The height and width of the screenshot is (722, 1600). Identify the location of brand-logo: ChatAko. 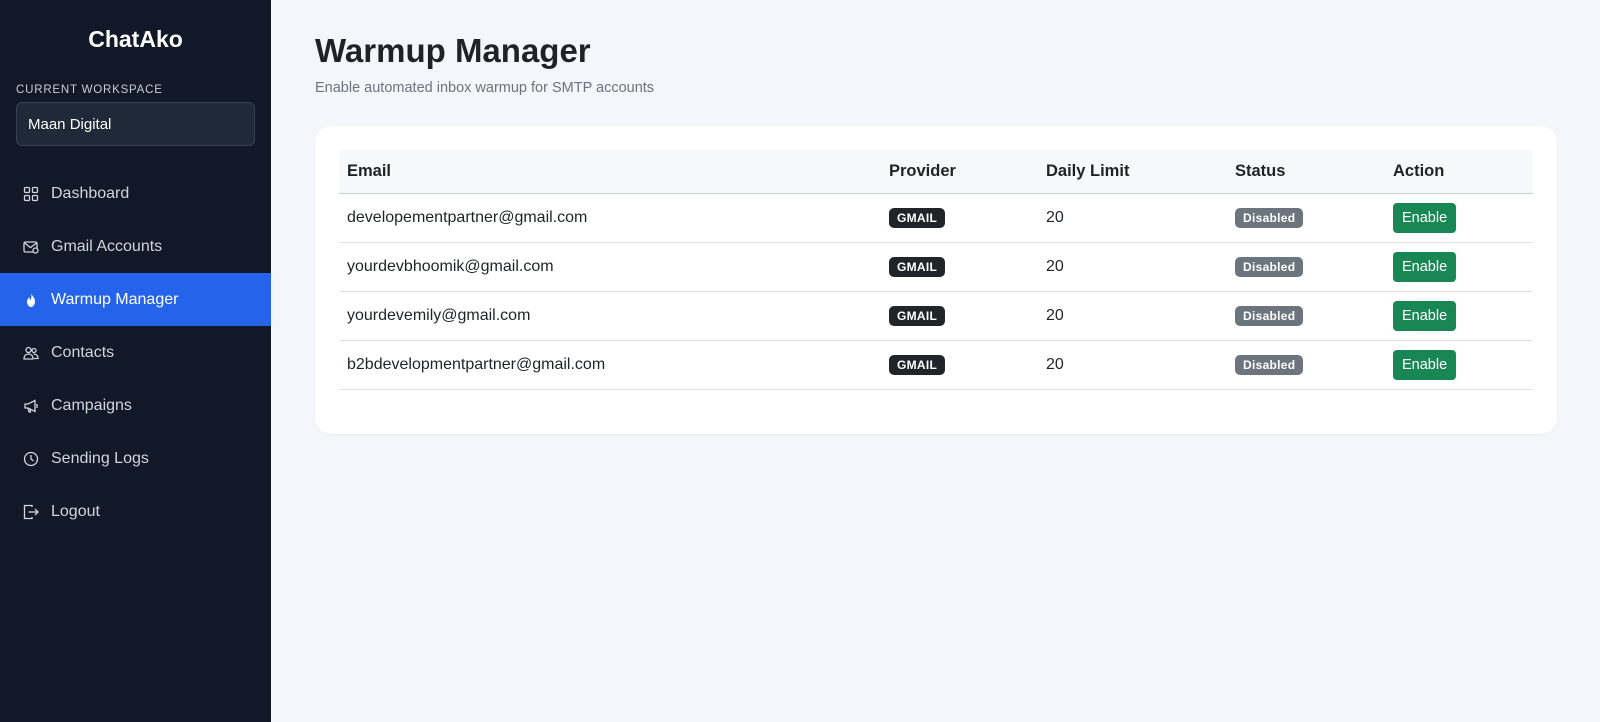
(135, 39).